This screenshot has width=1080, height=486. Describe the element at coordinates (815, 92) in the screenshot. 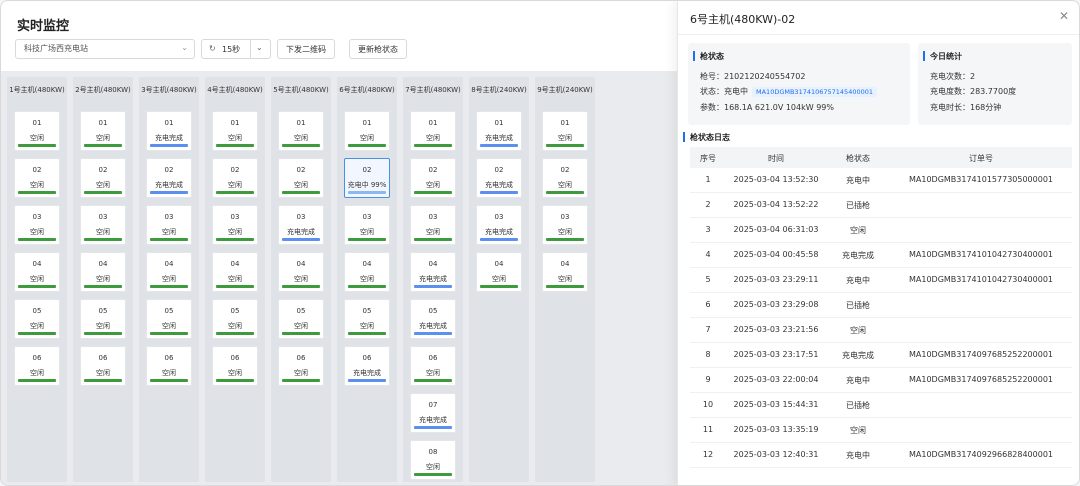

I see `current-order-chip: MA10DGMB3174106757145400001` at that location.